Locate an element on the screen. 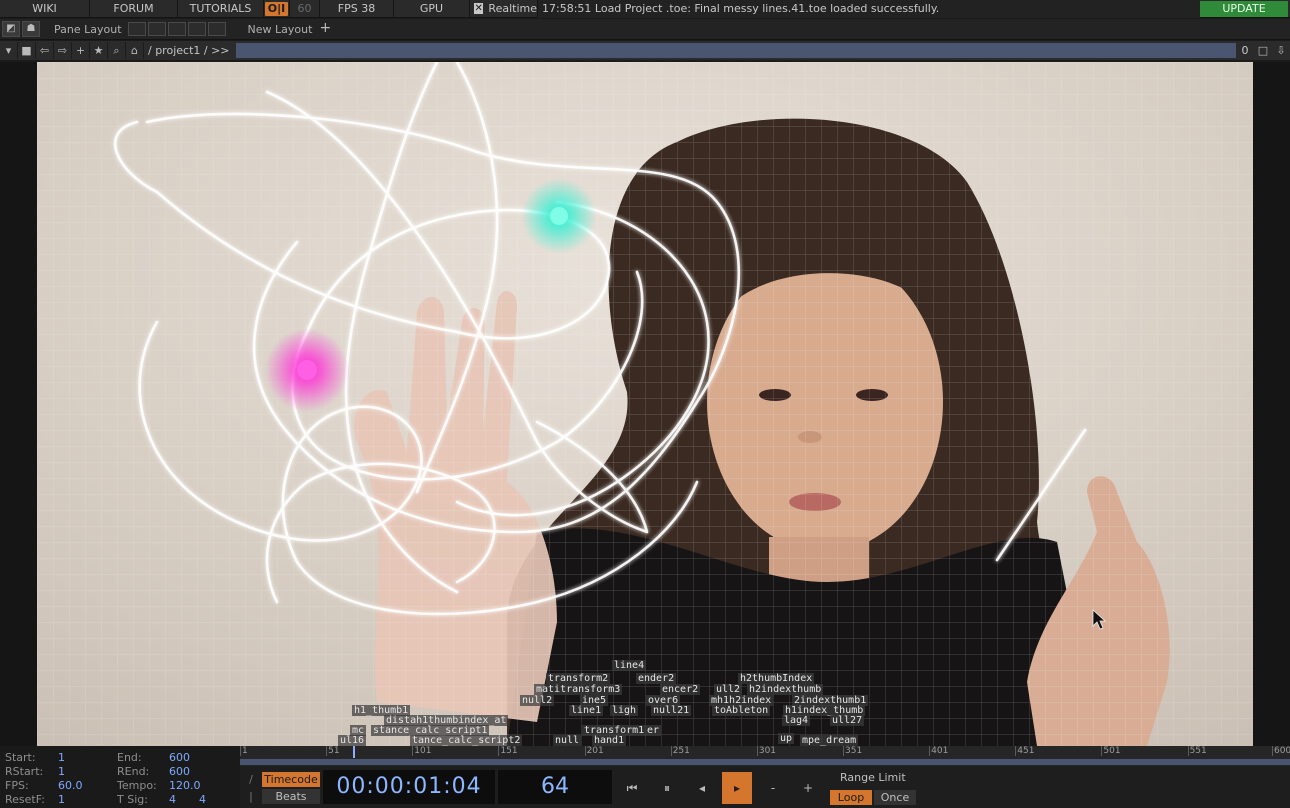  view-mode-icon: ◩ is located at coordinates (11, 29).